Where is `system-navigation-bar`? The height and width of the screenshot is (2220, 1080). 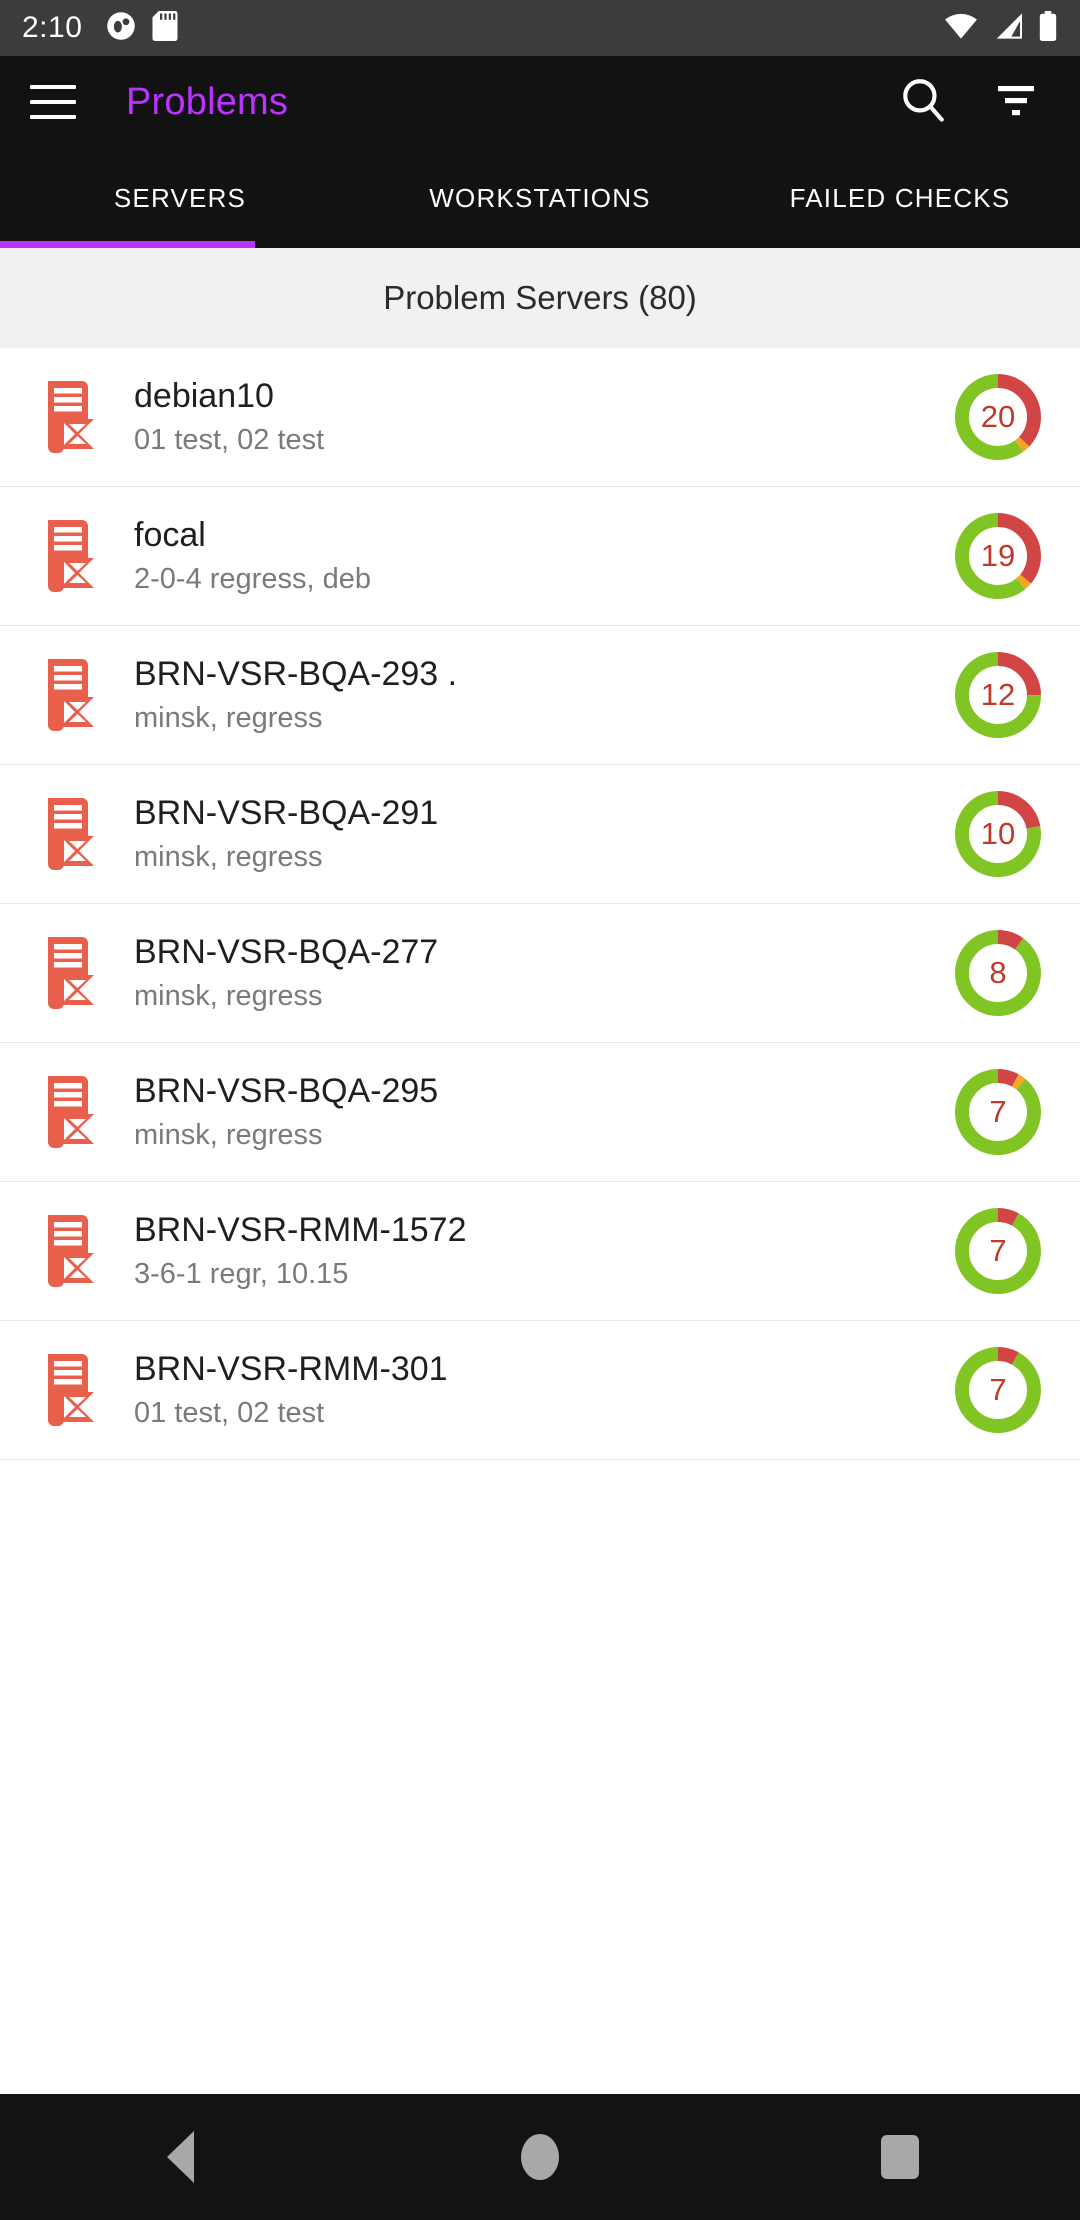
system-navigation-bar is located at coordinates (540, 2157).